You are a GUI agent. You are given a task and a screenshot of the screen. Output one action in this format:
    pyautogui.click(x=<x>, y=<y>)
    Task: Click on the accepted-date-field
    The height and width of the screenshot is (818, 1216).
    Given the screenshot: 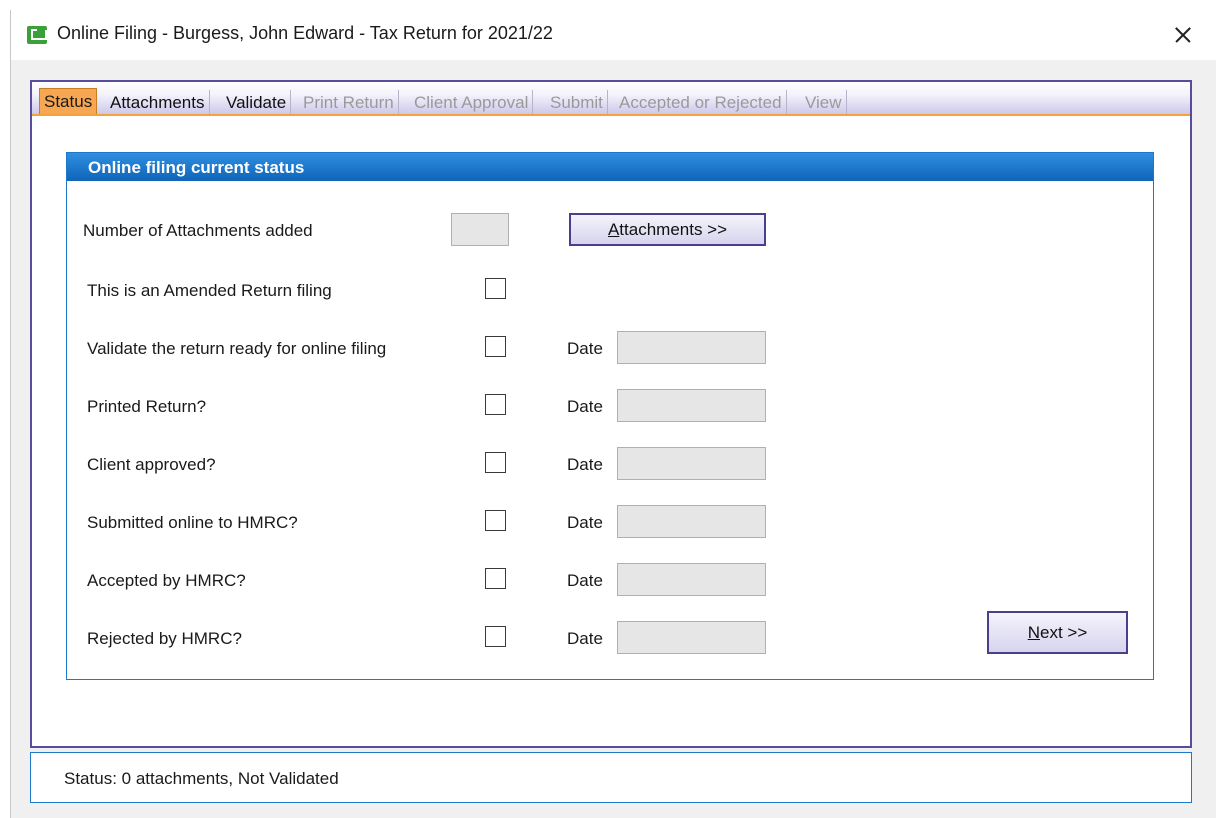 What is the action you would take?
    pyautogui.click(x=691, y=579)
    